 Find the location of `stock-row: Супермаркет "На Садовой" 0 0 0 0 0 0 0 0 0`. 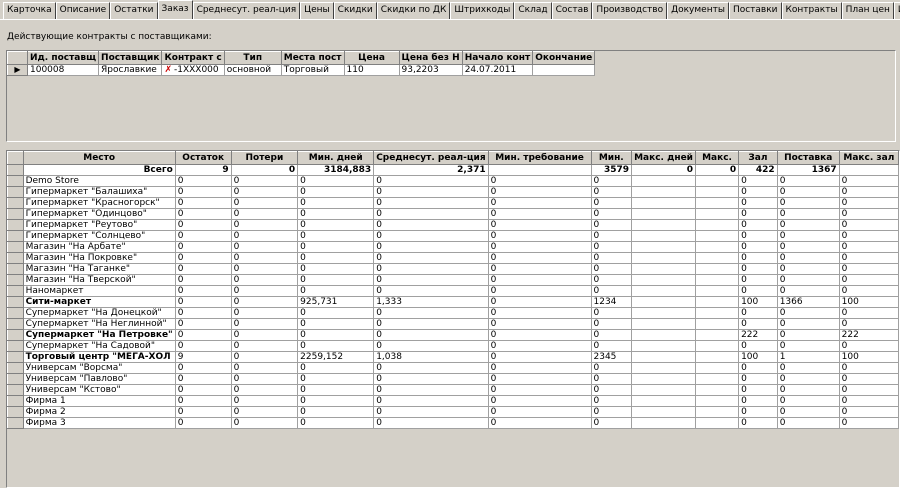

stock-row: Супермаркет "На Садовой" 0 0 0 0 0 0 0 0 0 is located at coordinates (453, 346).